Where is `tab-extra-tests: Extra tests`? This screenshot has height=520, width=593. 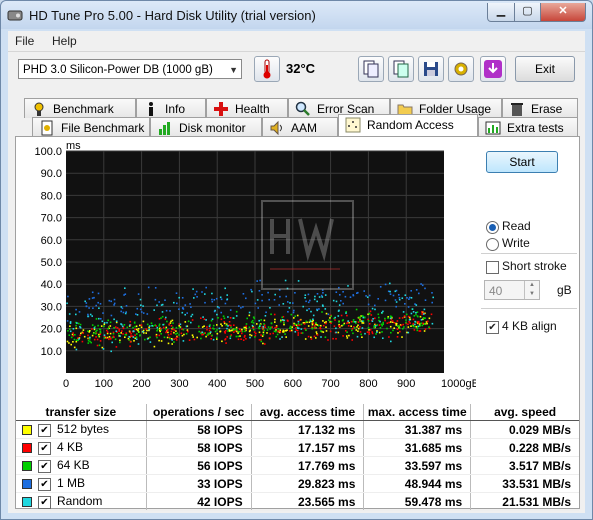 tab-extra-tests: Extra tests is located at coordinates (528, 127).